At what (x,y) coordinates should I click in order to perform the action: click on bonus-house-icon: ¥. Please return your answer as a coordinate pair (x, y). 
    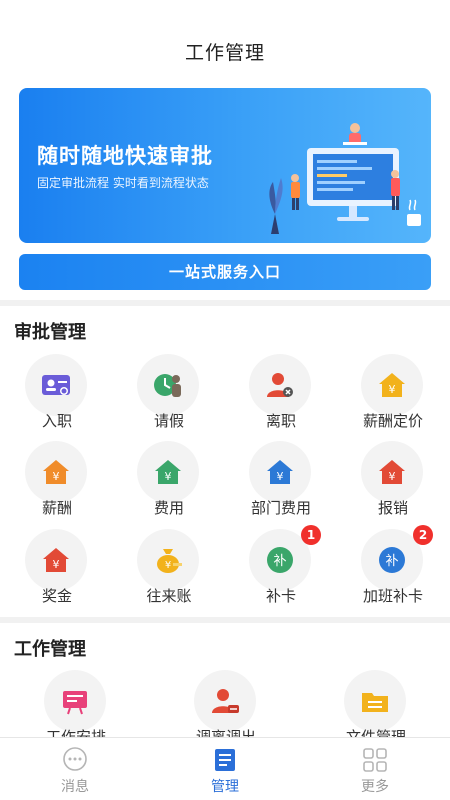
    Looking at the image, I should click on (56, 560).